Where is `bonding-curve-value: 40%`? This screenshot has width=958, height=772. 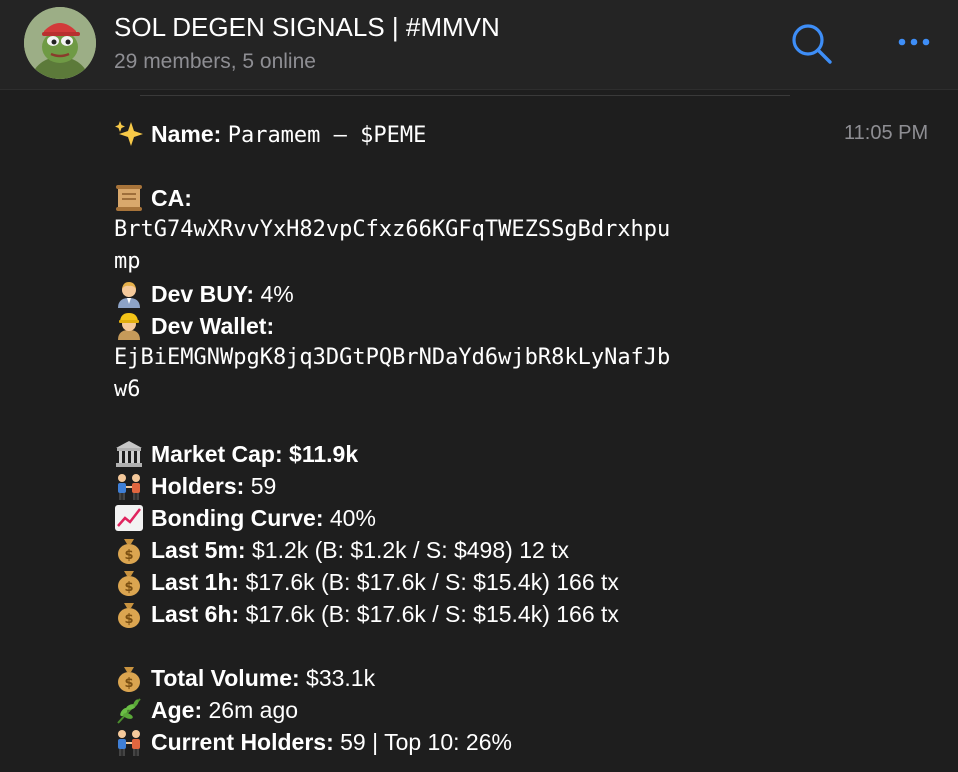 bonding-curve-value: 40% is located at coordinates (352, 518).